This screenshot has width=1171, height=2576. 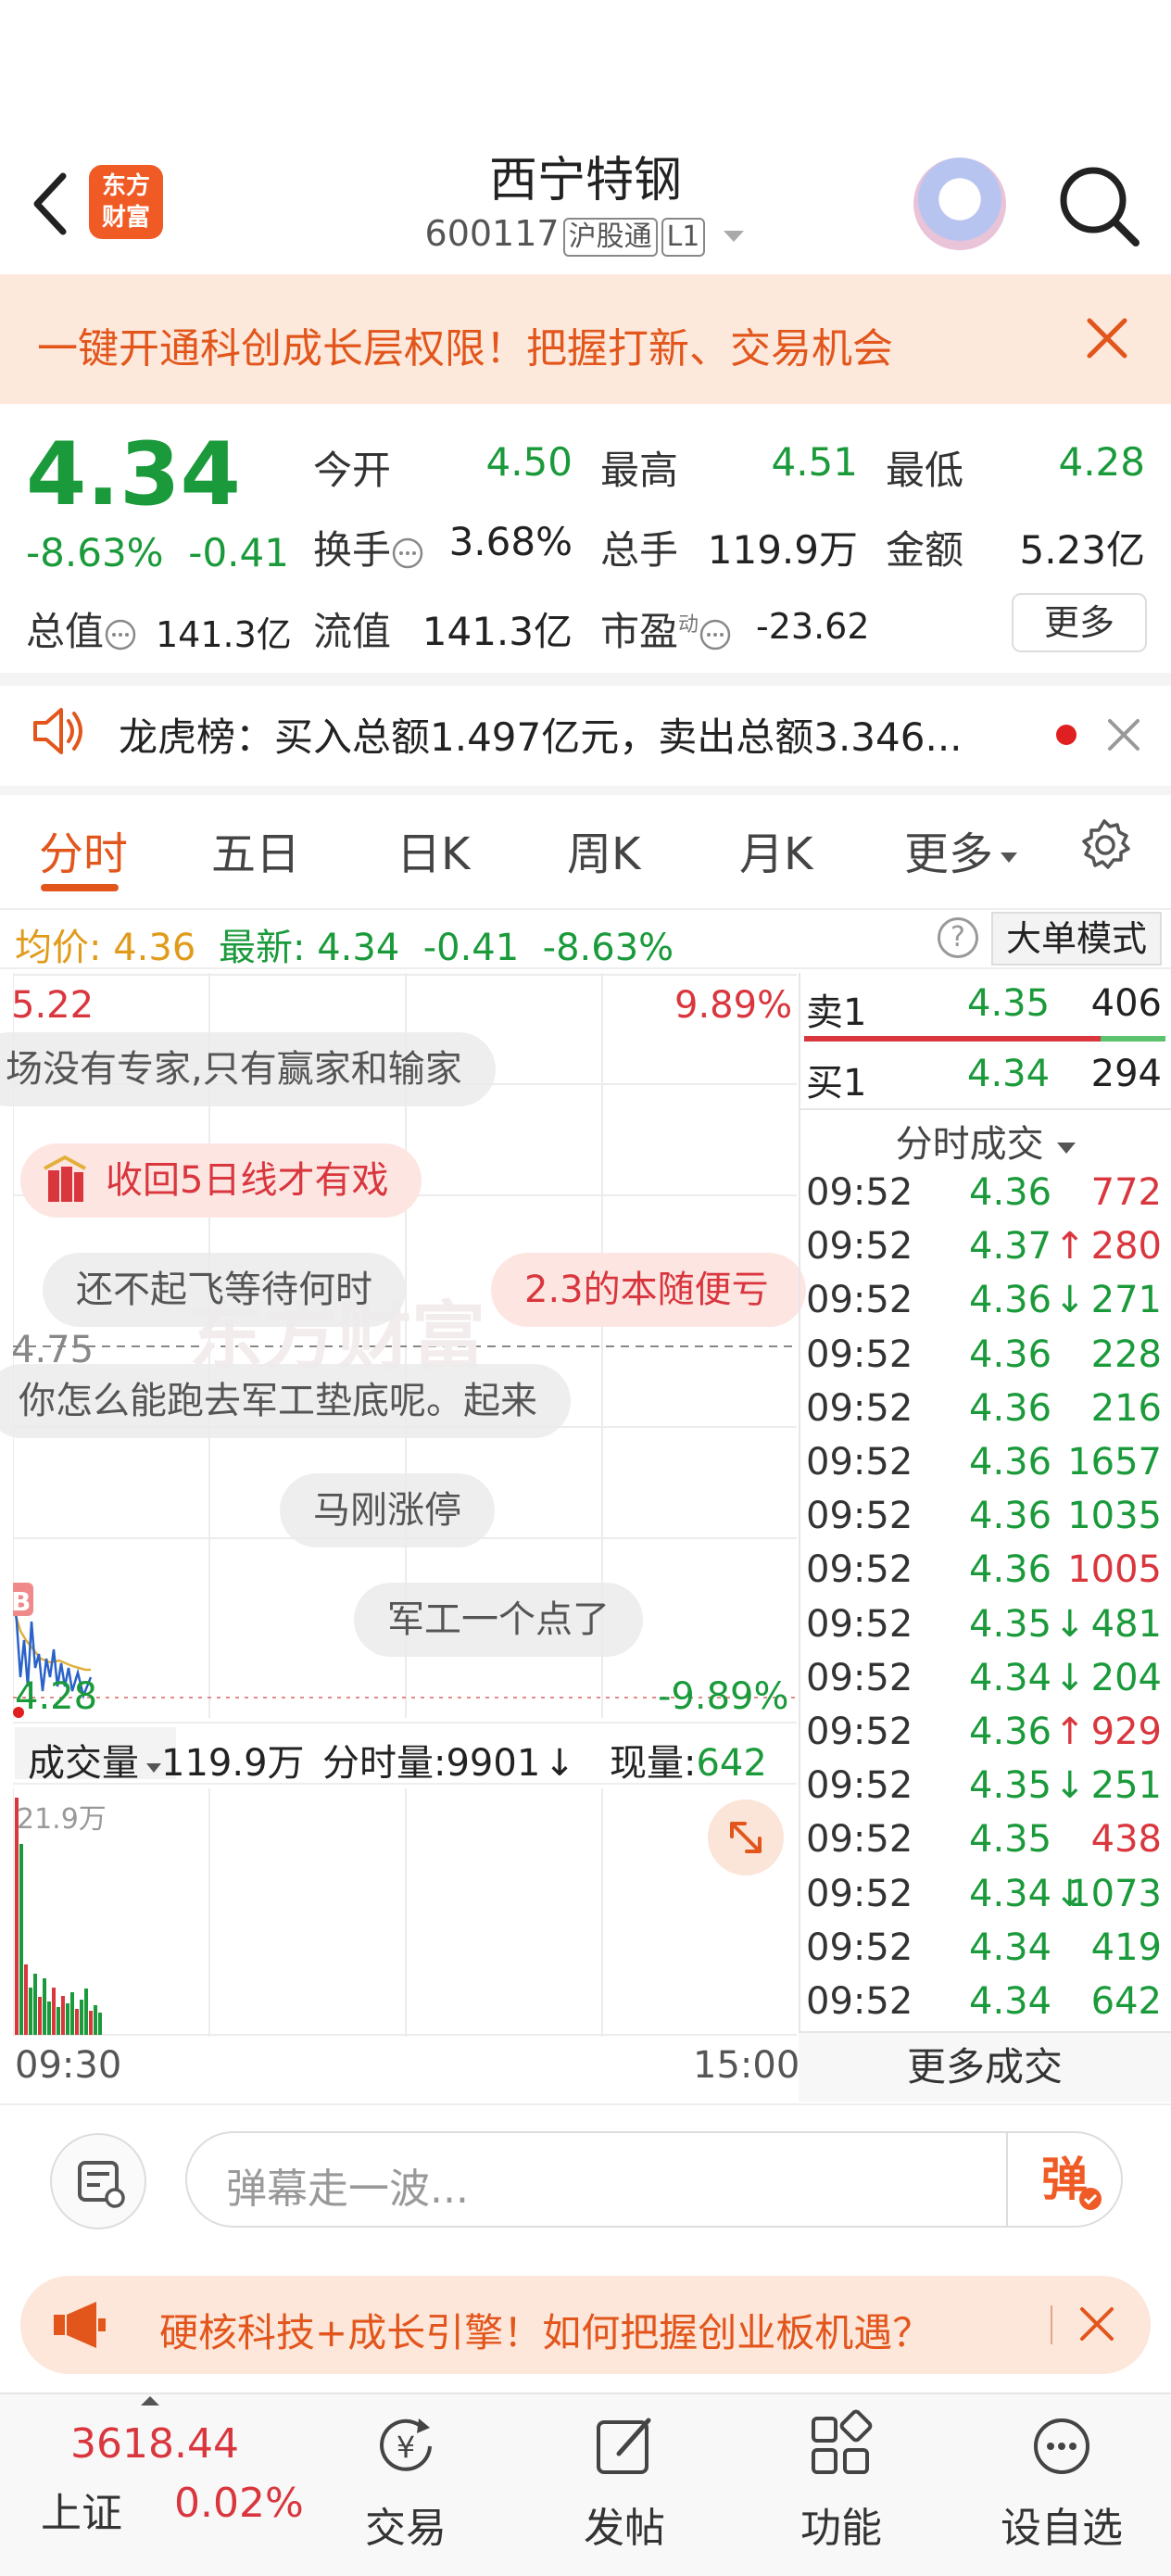 I want to click on trade-volume: 438, so click(x=1126, y=1840).